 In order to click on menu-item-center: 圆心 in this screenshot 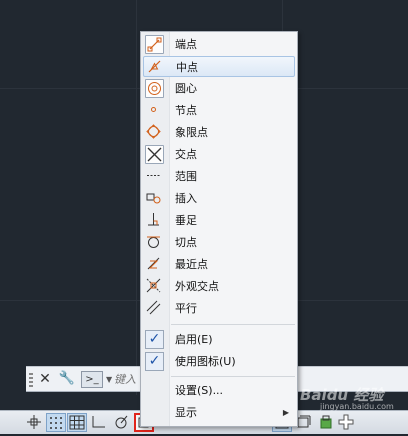, I will do `click(219, 88)`.